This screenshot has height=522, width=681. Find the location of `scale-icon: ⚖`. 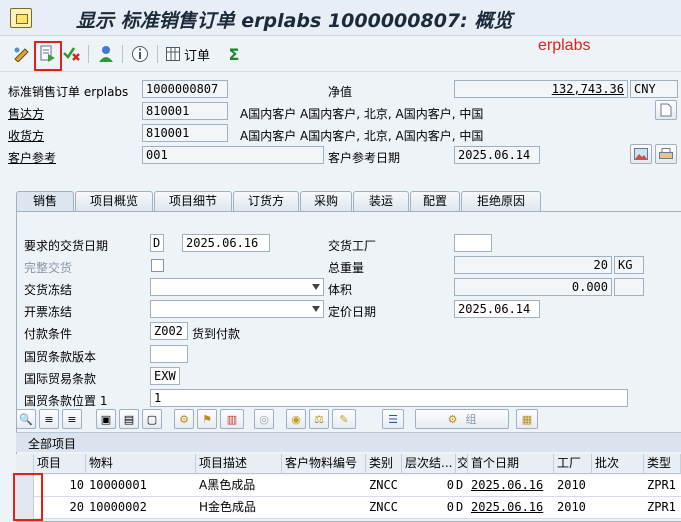

scale-icon: ⚖ is located at coordinates (319, 419).